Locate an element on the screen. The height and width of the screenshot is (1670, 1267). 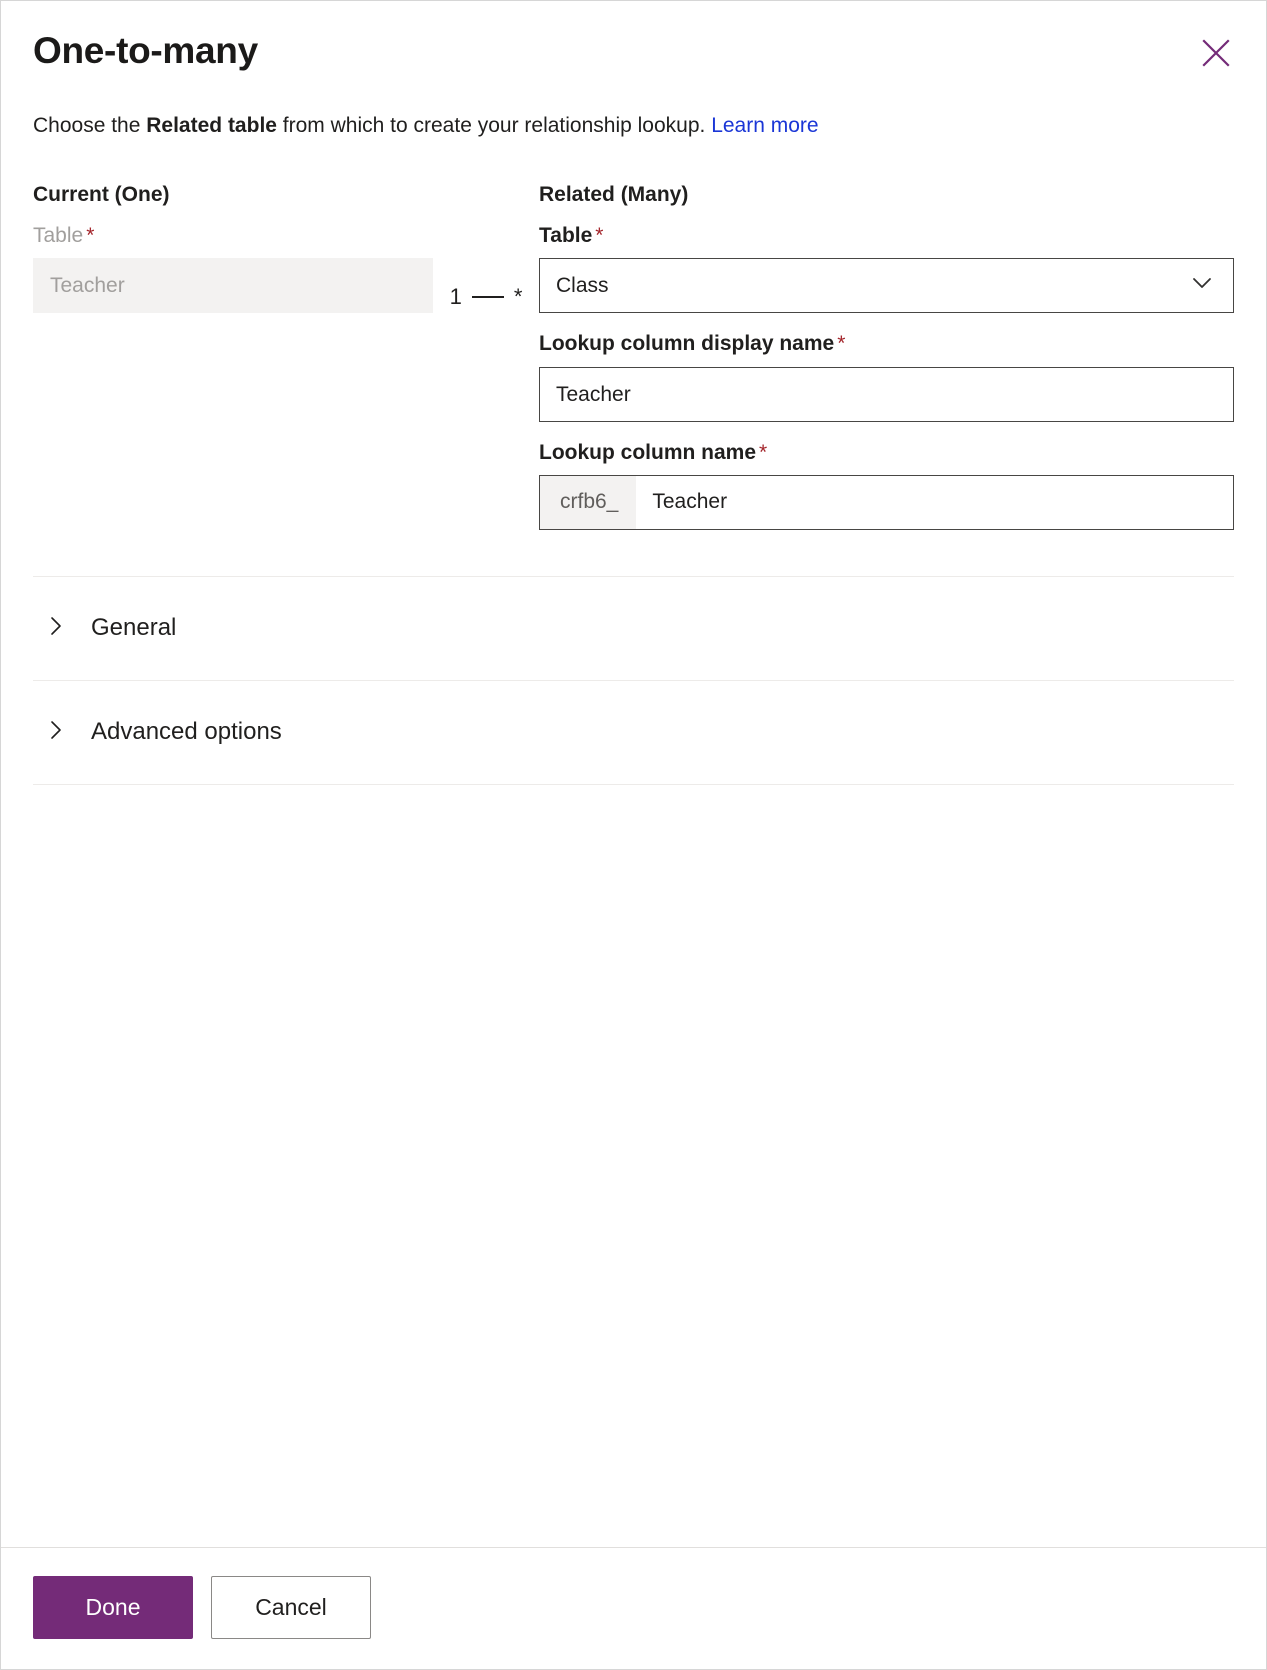
lookup-display-name-label: Lookup column display name * is located at coordinates (886, 343).